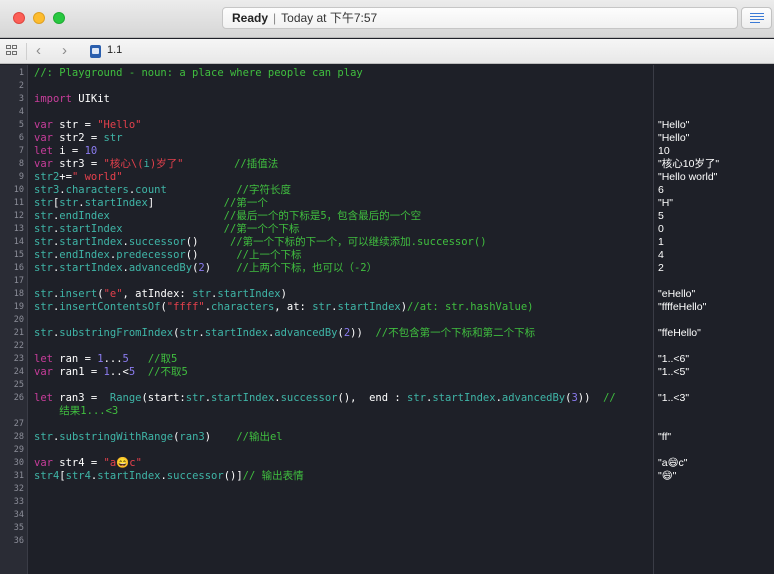 This screenshot has width=774, height=574. I want to click on code-line: 30 var str4 = "a😄c", so click(325, 463).